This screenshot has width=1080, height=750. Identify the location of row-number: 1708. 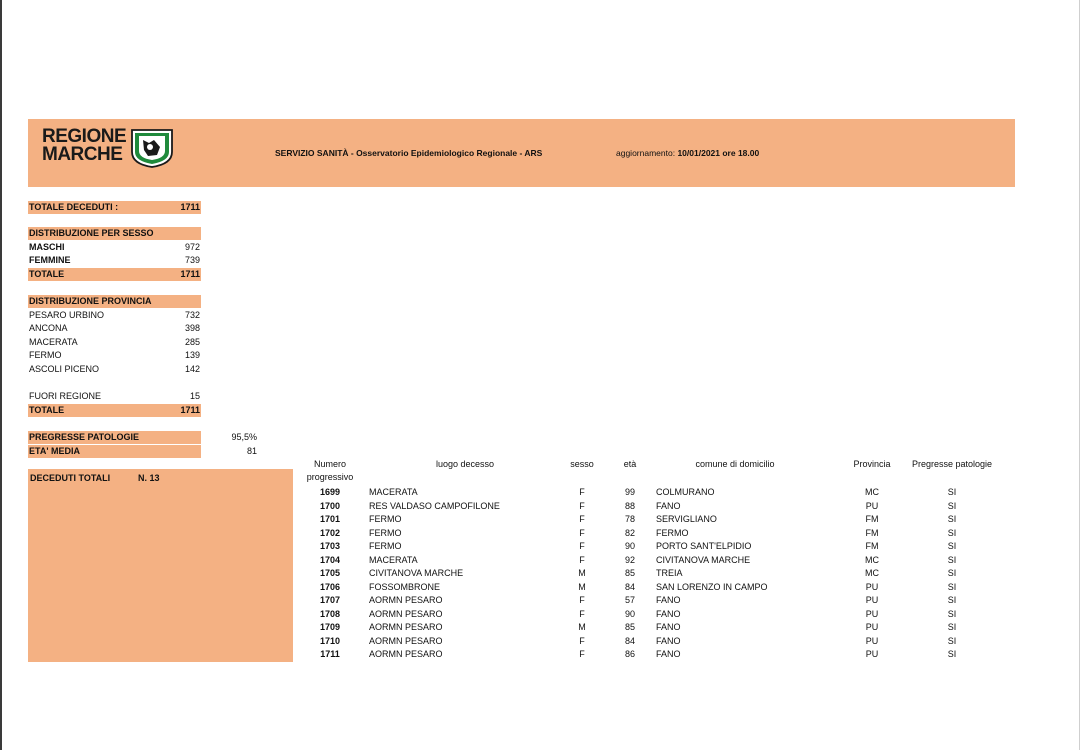
(330, 613).